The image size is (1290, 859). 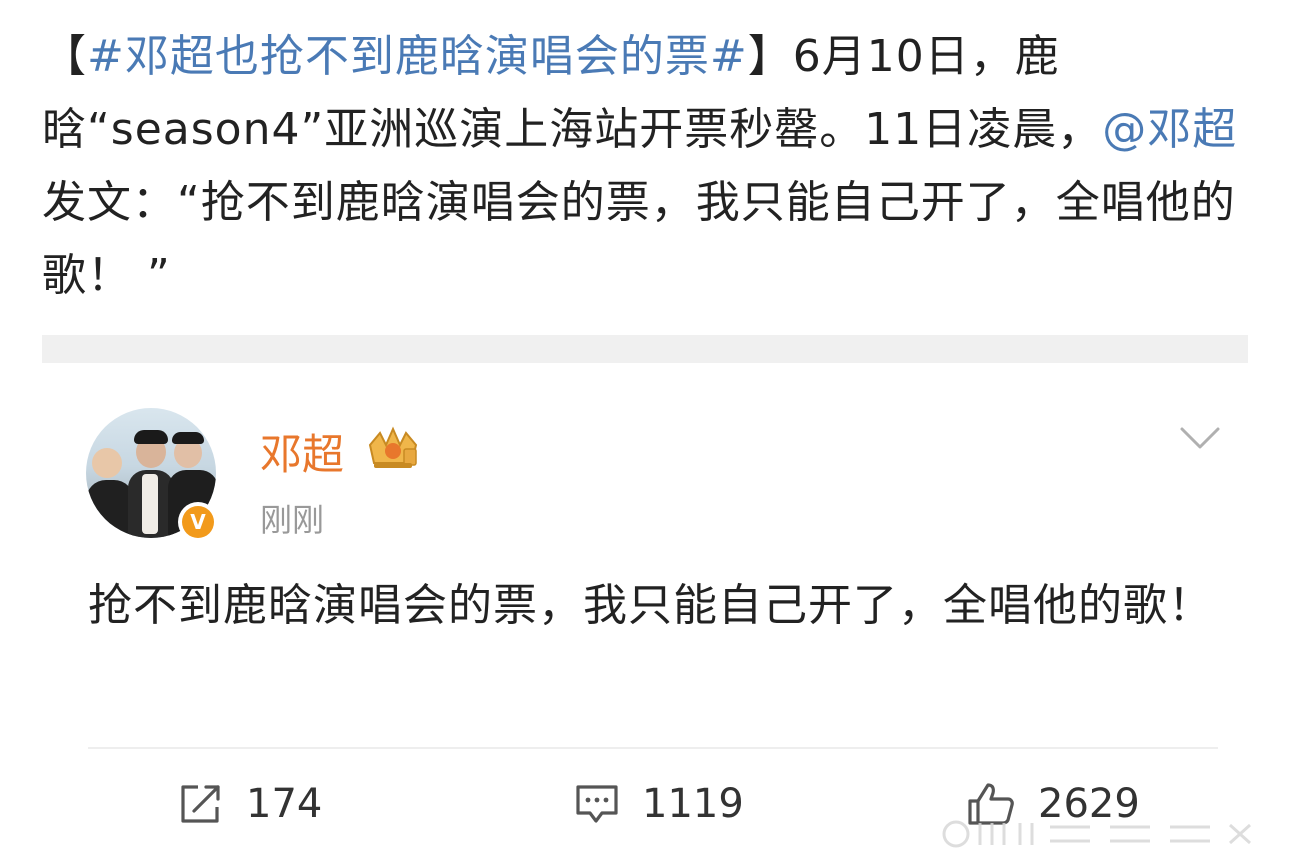 I want to click on share-box-icon, so click(x=200, y=804).